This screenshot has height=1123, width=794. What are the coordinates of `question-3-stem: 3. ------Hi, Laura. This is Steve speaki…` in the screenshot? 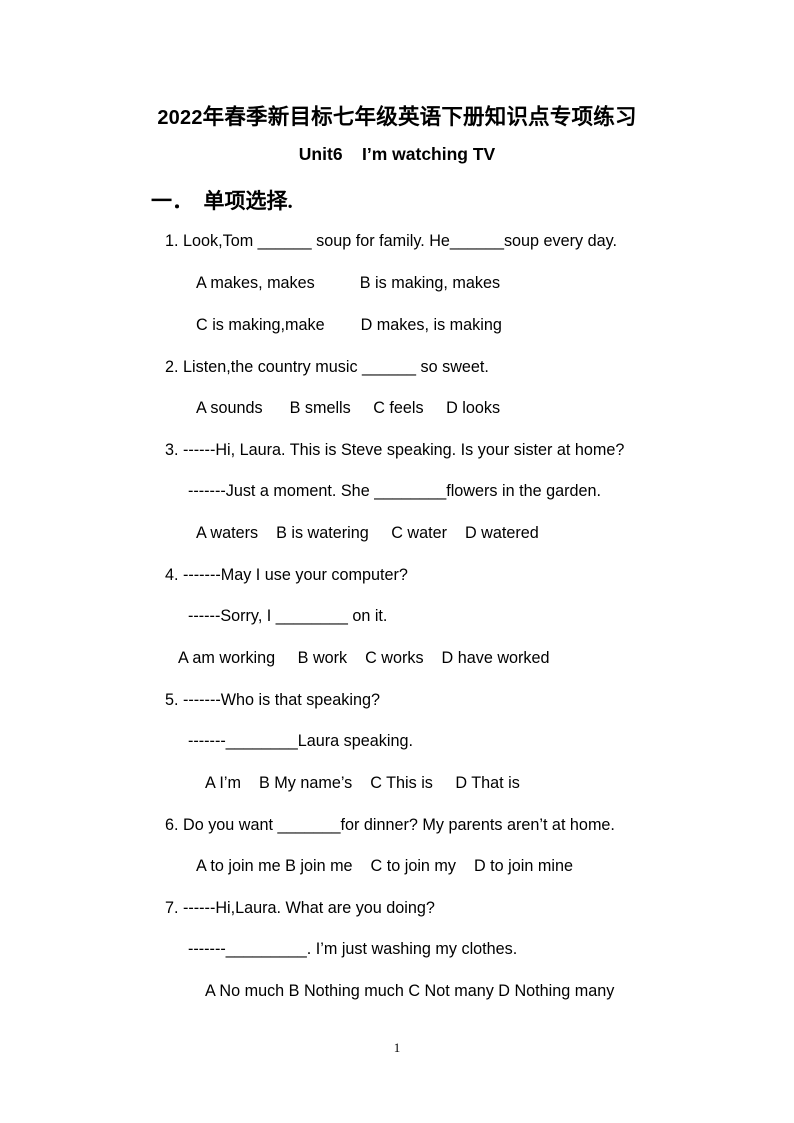 It's located at (395, 450).